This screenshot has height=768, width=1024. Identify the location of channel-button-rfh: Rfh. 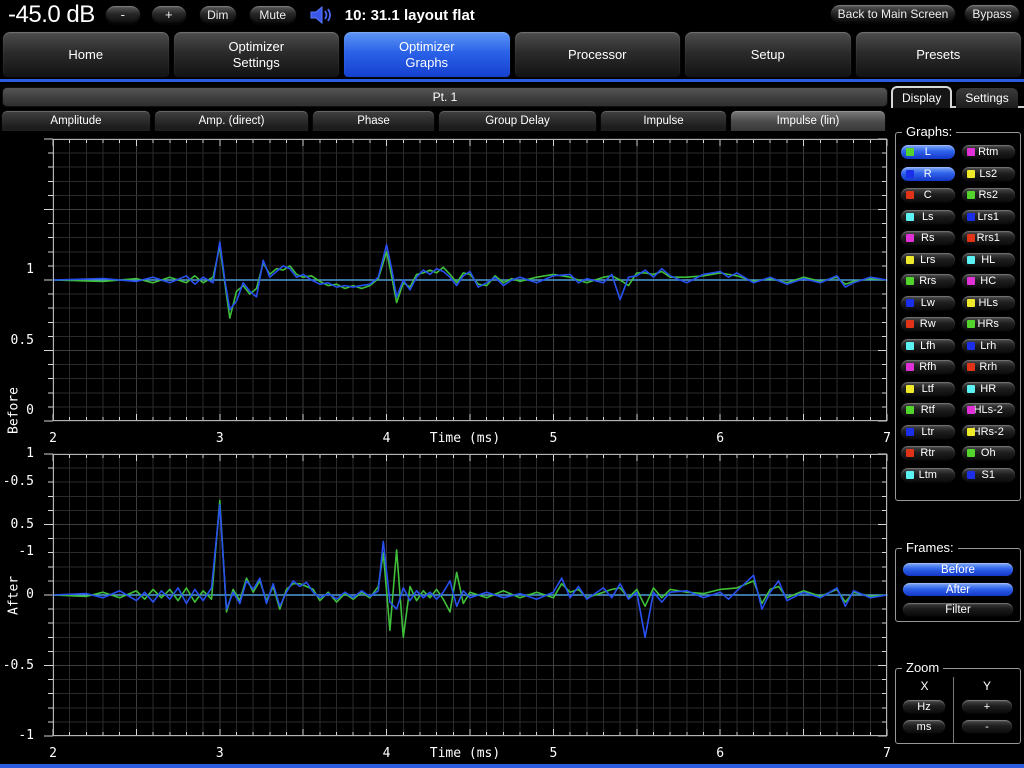
(928, 367).